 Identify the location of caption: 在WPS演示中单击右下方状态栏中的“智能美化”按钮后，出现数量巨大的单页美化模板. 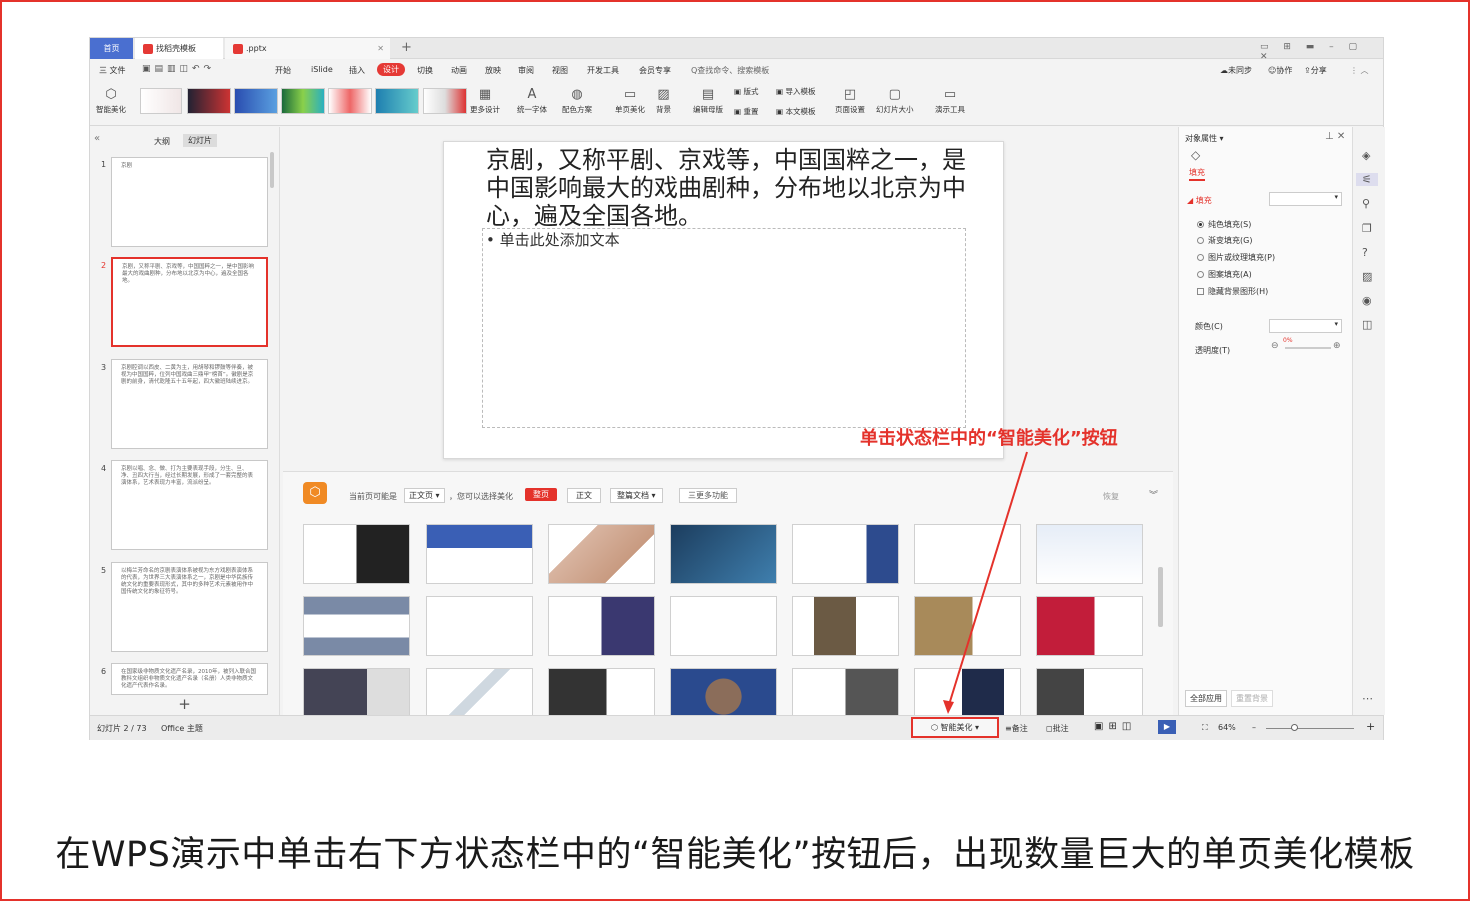
(735, 855).